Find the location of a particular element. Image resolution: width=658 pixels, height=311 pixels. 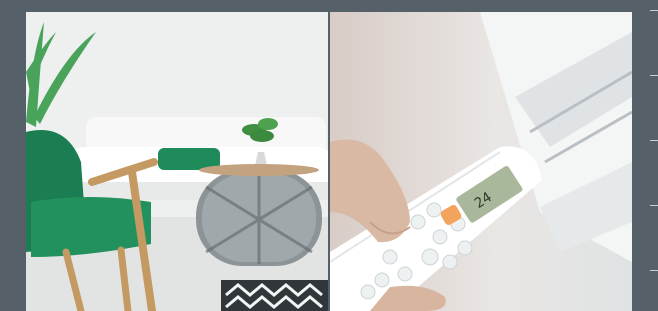

wire-table-shape is located at coordinates (259, 215).